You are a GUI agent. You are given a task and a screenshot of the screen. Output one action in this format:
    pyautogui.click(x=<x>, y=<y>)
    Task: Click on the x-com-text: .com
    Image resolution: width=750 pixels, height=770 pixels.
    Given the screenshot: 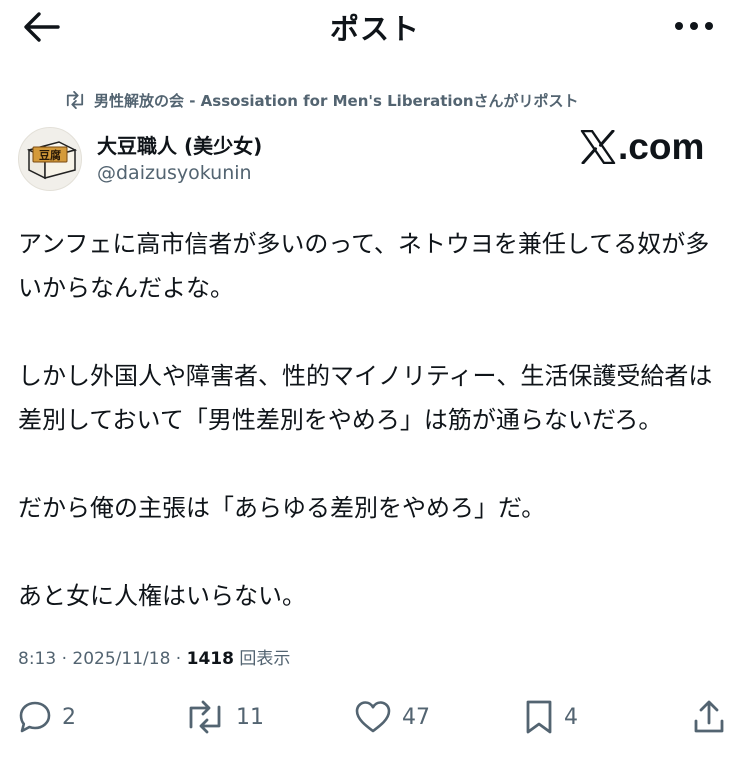 What is the action you would take?
    pyautogui.click(x=661, y=146)
    